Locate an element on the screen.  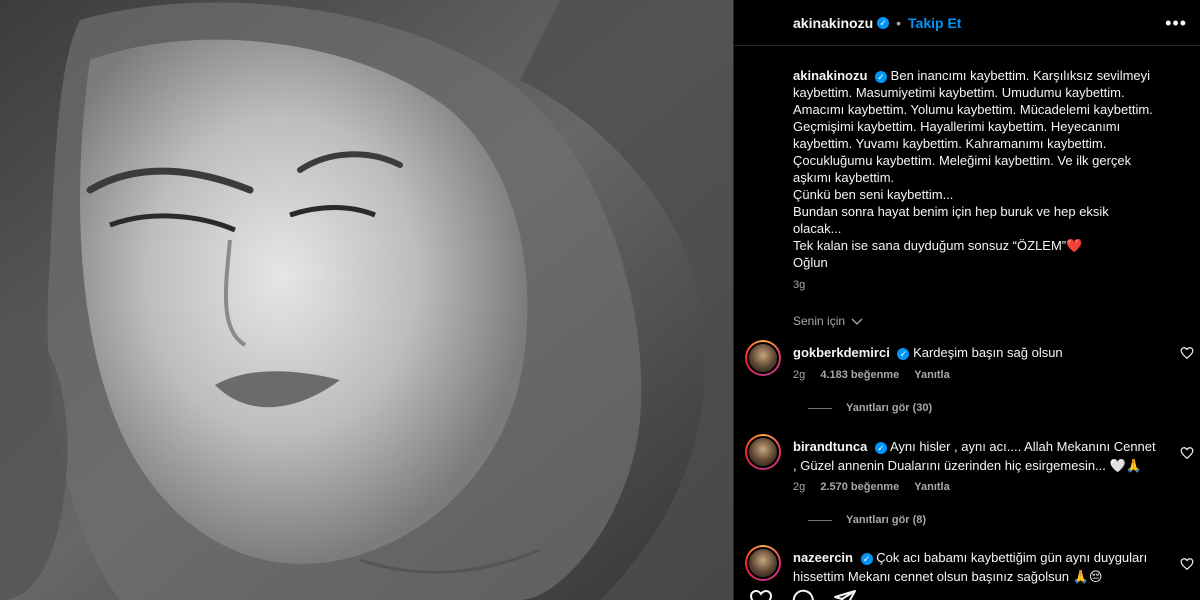
more-options-button: ••• is located at coordinates (1176, 23).